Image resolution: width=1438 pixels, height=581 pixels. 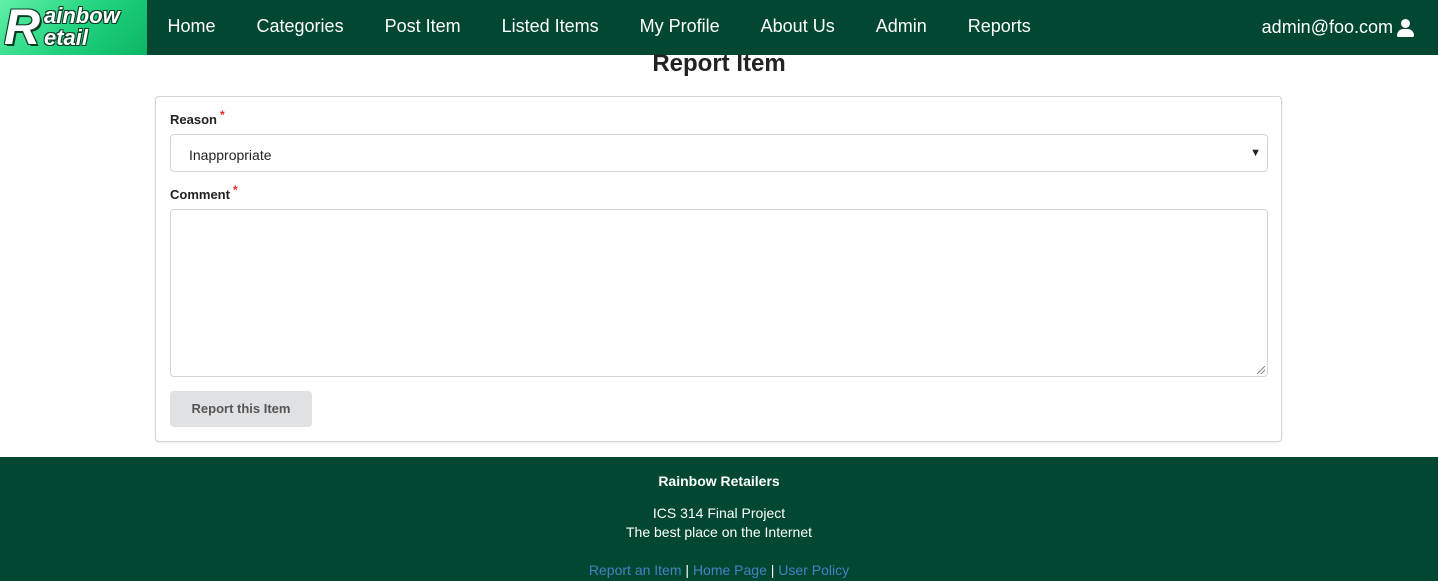 I want to click on footer-line-1: ICS 314 Final Project, so click(x=719, y=513).